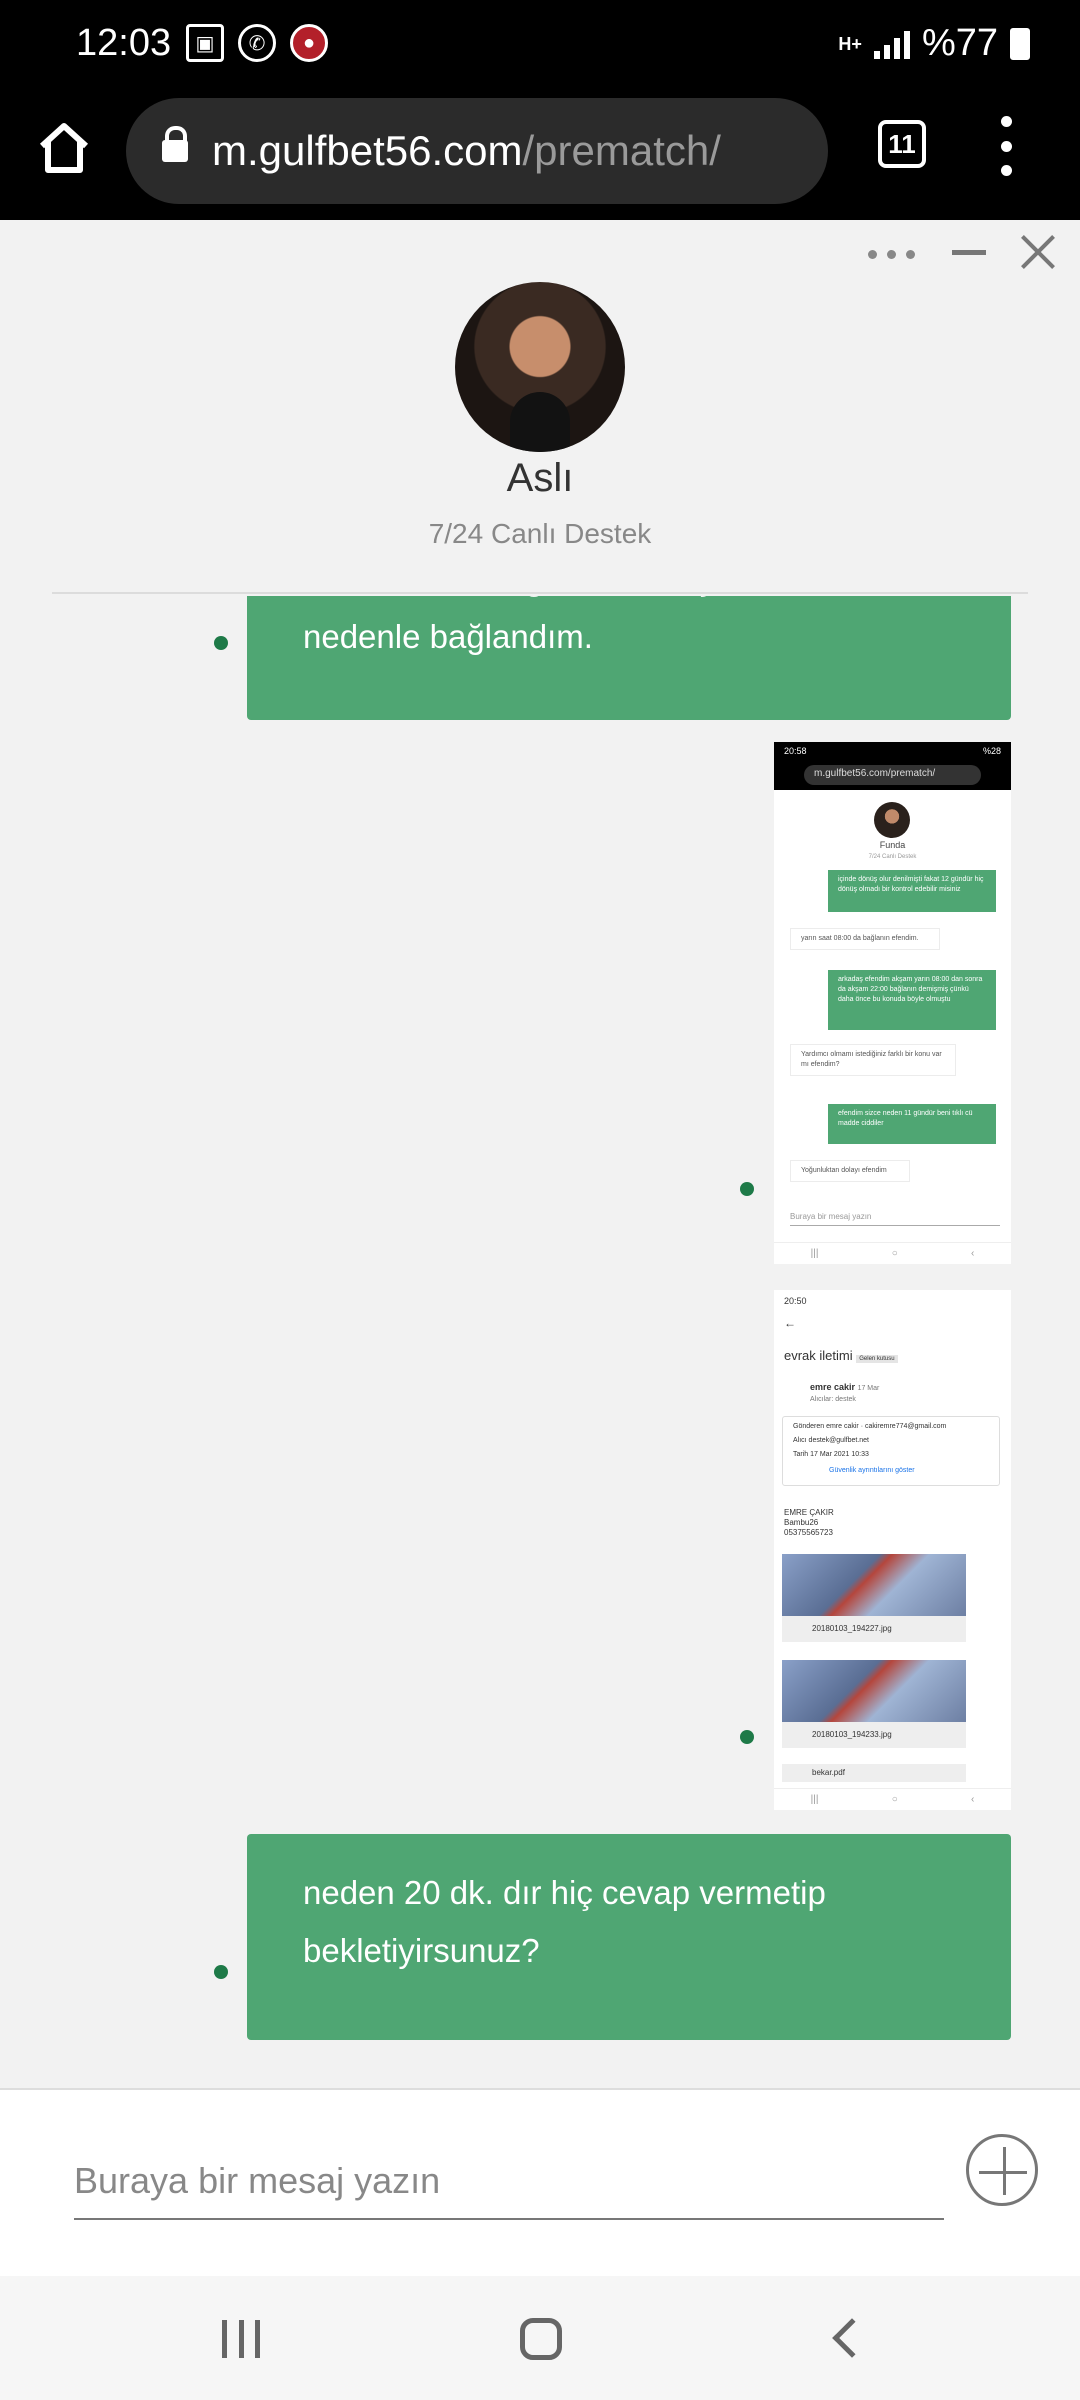 This screenshot has height=2400, width=1080. I want to click on thumb-battery: %28, so click(991, 751).